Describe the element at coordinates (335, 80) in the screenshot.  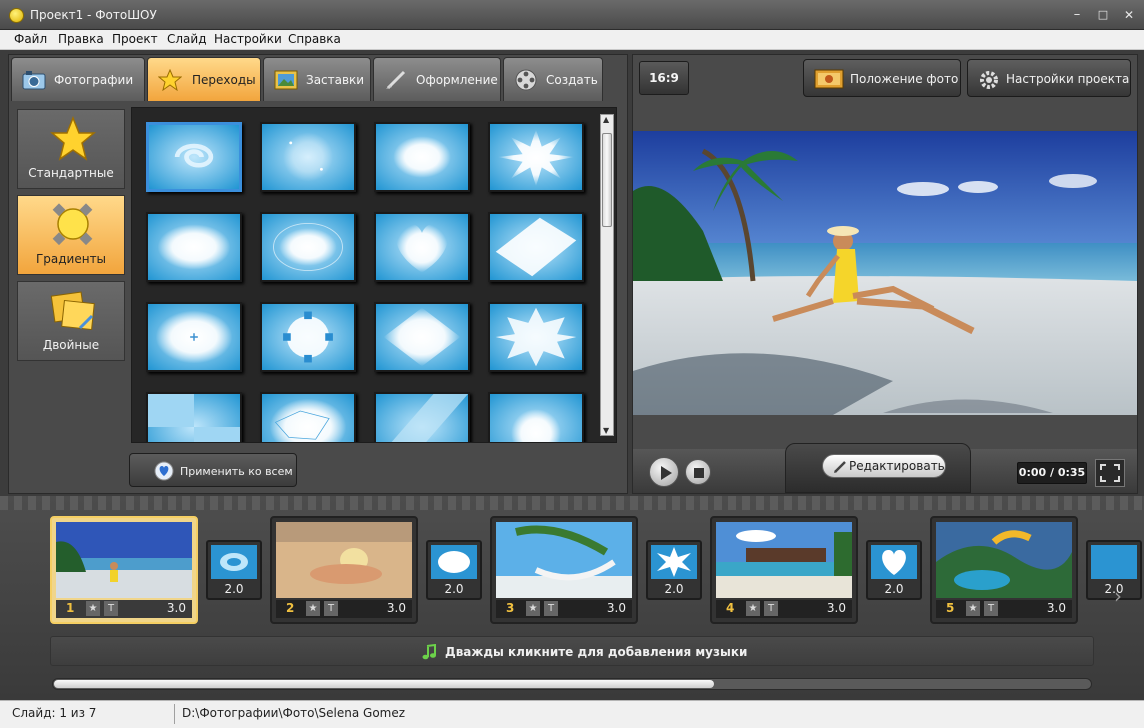
I see `tab-intros-label: Заставки` at that location.